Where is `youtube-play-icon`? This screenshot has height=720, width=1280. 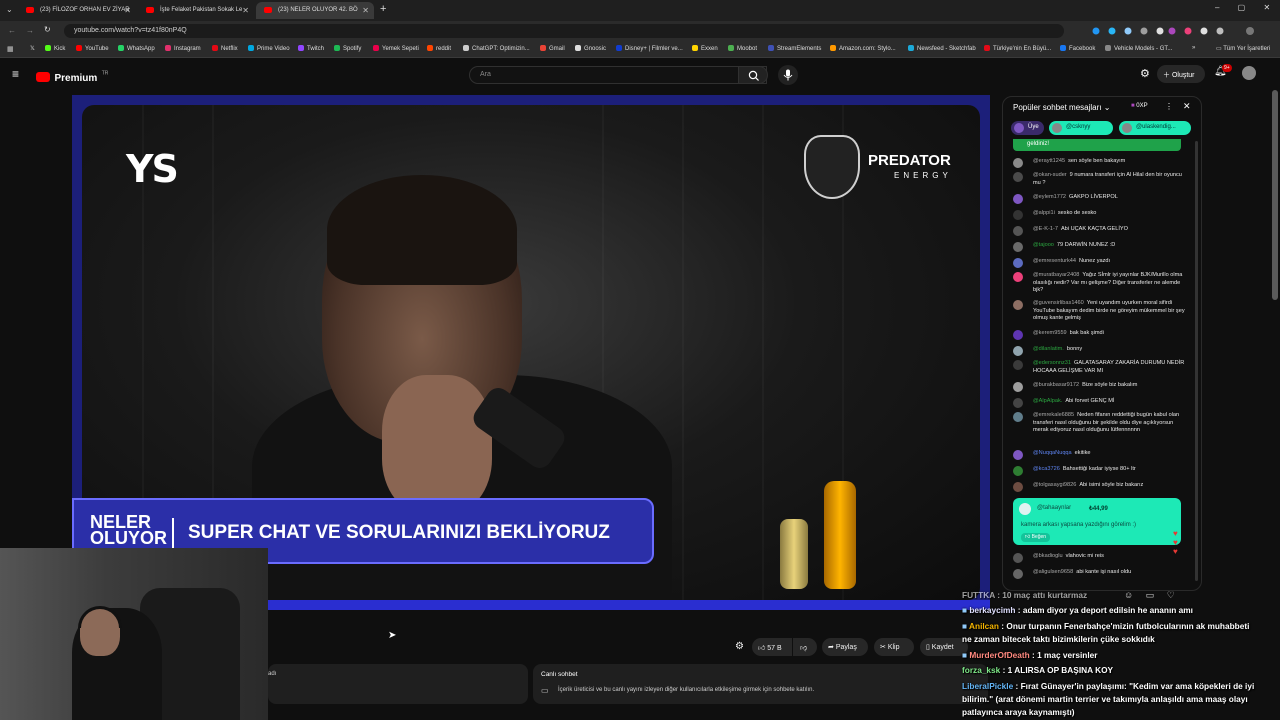
youtube-play-icon is located at coordinates (43, 77).